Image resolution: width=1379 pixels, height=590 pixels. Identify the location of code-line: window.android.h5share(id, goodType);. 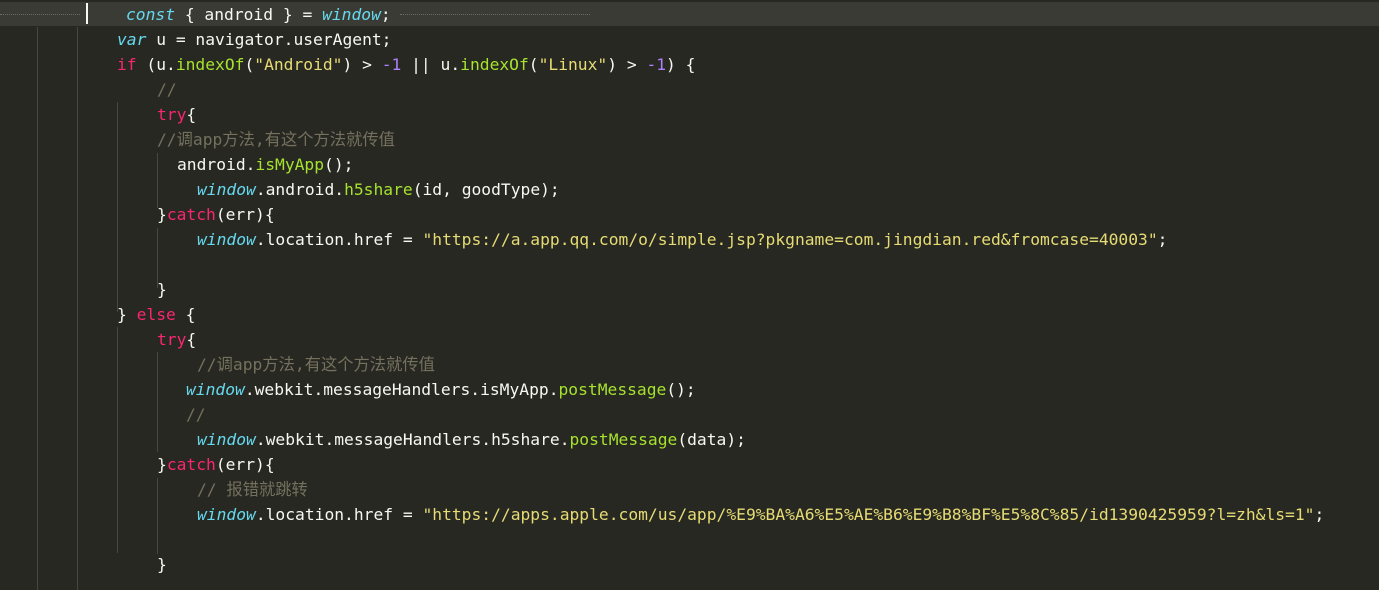
(378, 189).